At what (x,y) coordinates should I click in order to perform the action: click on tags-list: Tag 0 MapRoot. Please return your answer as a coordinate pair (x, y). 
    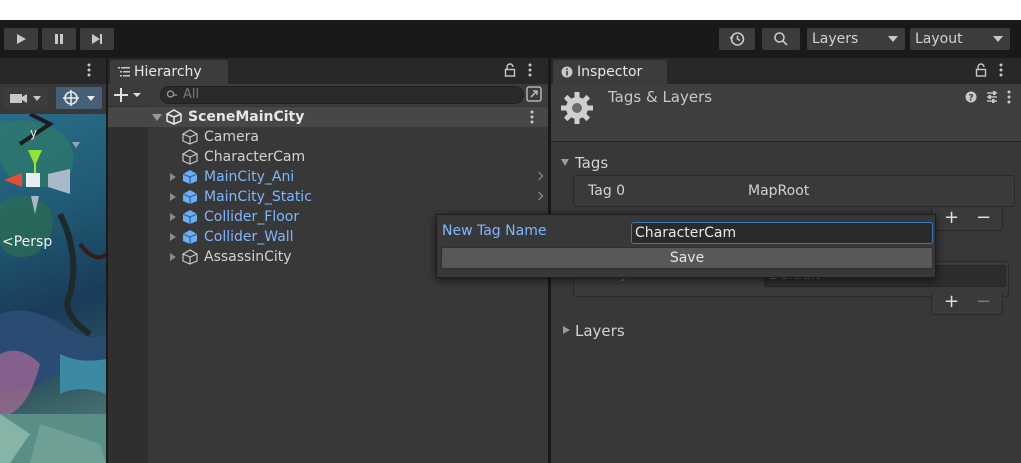
    Looking at the image, I should click on (794, 191).